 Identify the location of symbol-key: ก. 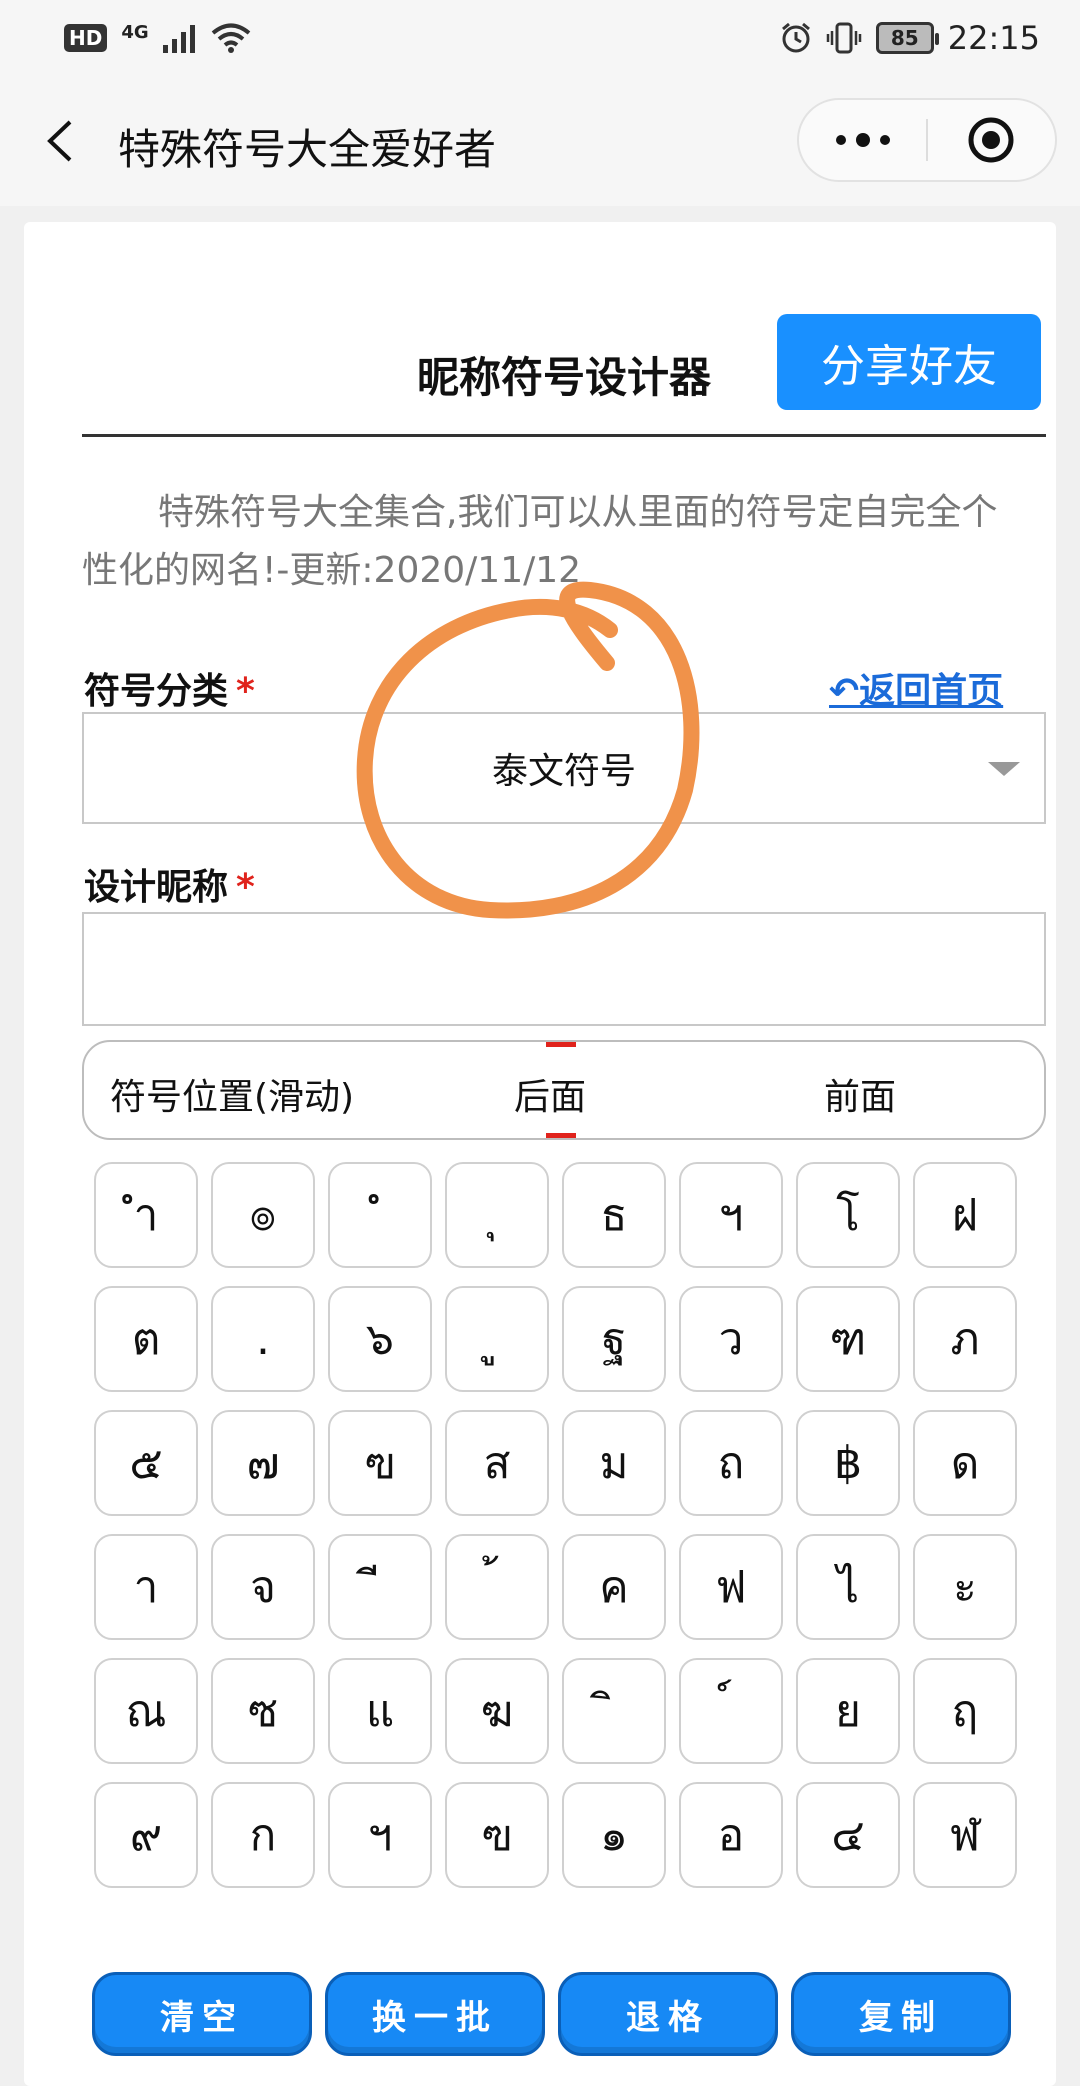
(263, 1835).